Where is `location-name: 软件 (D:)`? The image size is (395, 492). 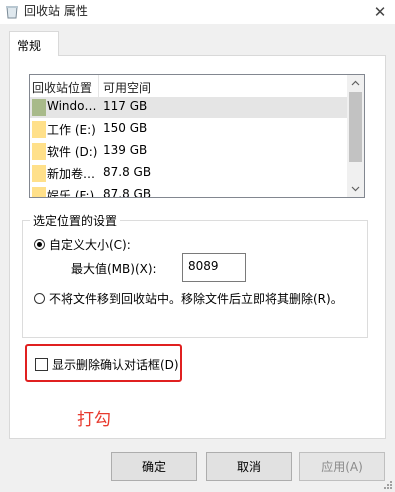 location-name: 软件 (D:) is located at coordinates (72, 152).